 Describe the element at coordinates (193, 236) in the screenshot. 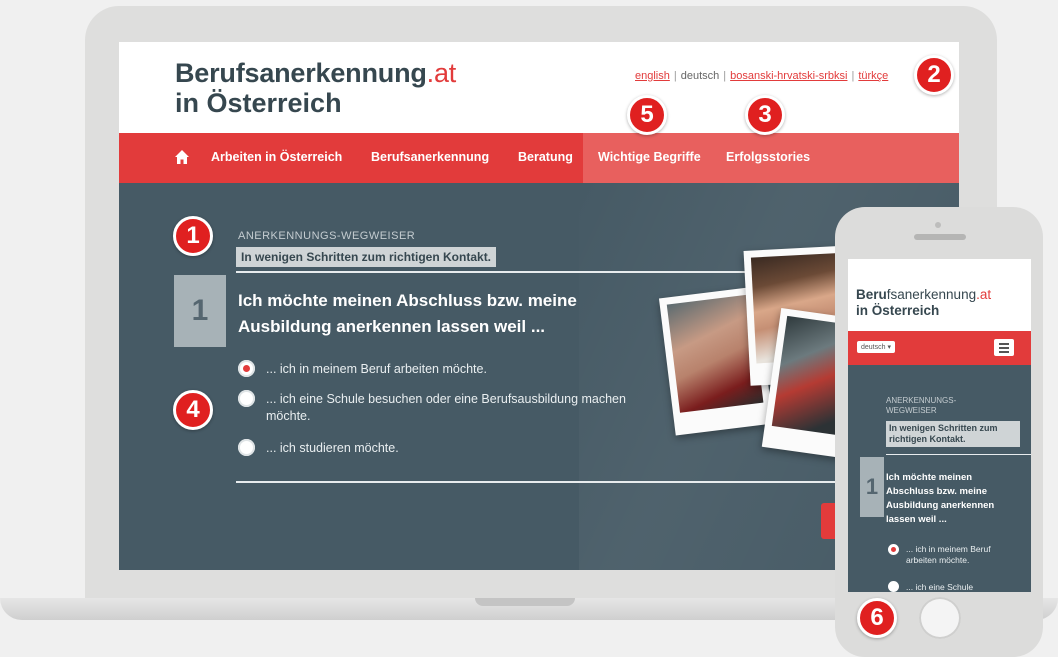

I see `callout-badge-1: 1` at that location.